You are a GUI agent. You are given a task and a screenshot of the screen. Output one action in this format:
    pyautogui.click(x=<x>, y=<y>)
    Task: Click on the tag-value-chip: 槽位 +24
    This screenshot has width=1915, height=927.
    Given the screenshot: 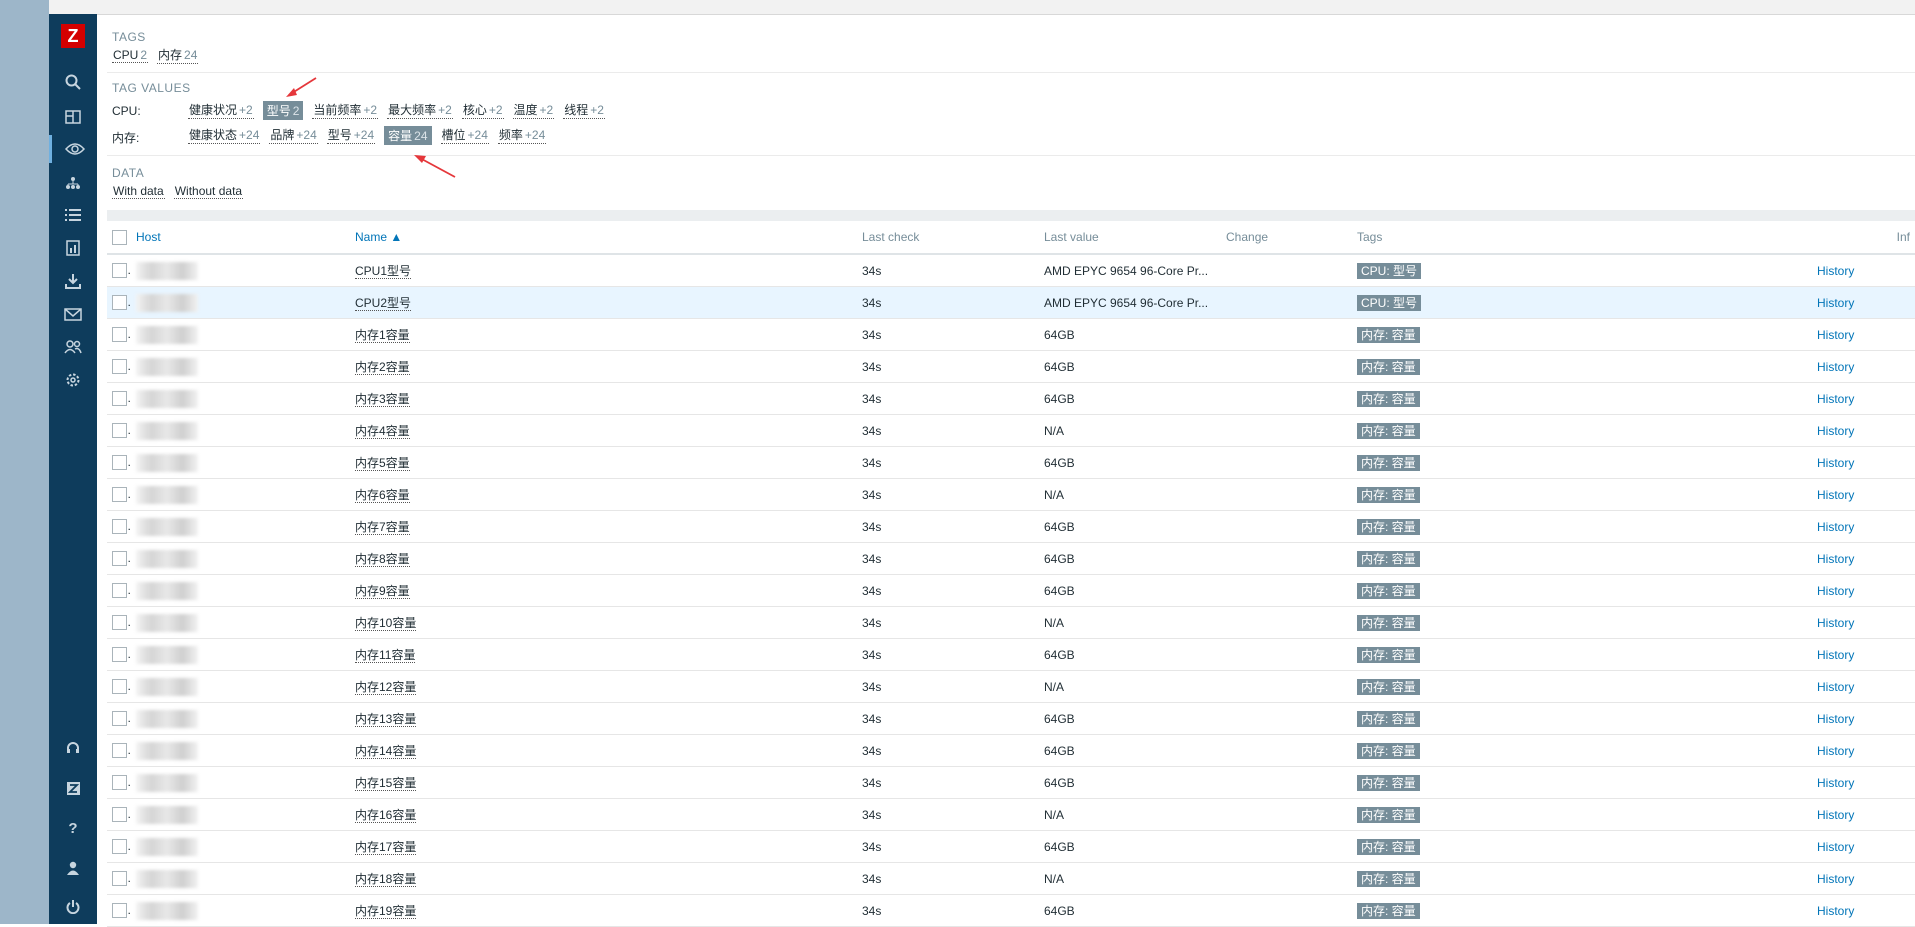 What is the action you would take?
    pyautogui.click(x=464, y=135)
    